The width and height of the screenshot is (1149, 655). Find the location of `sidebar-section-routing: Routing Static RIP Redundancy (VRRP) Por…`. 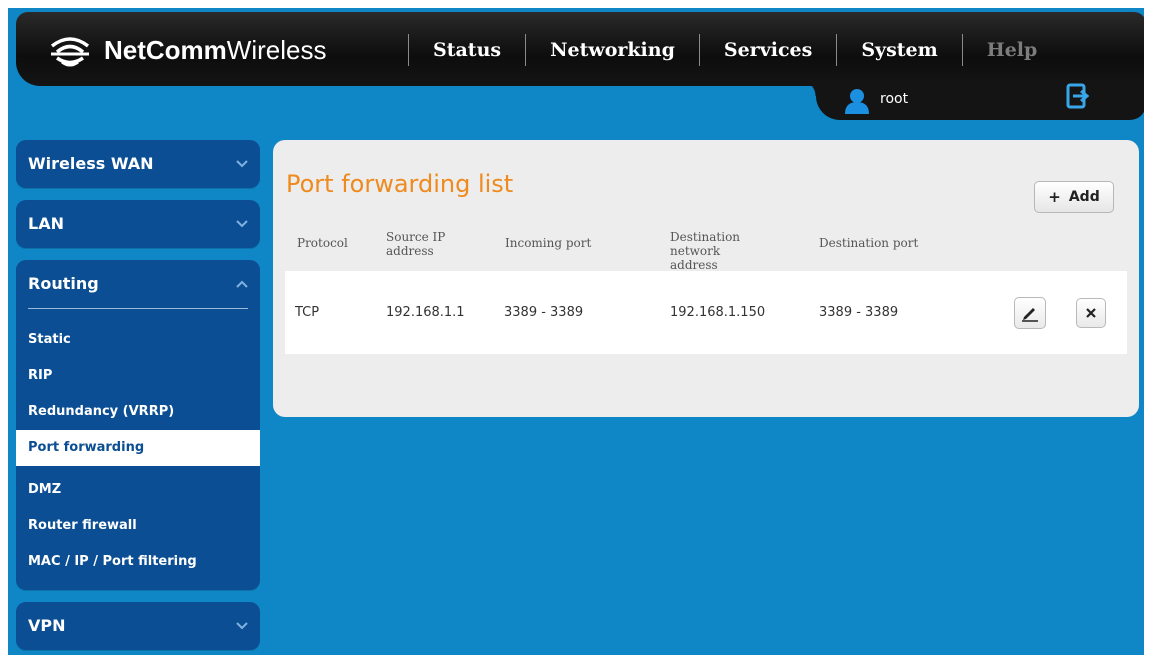

sidebar-section-routing: Routing Static RIP Redundancy (VRRP) Por… is located at coordinates (138, 425).